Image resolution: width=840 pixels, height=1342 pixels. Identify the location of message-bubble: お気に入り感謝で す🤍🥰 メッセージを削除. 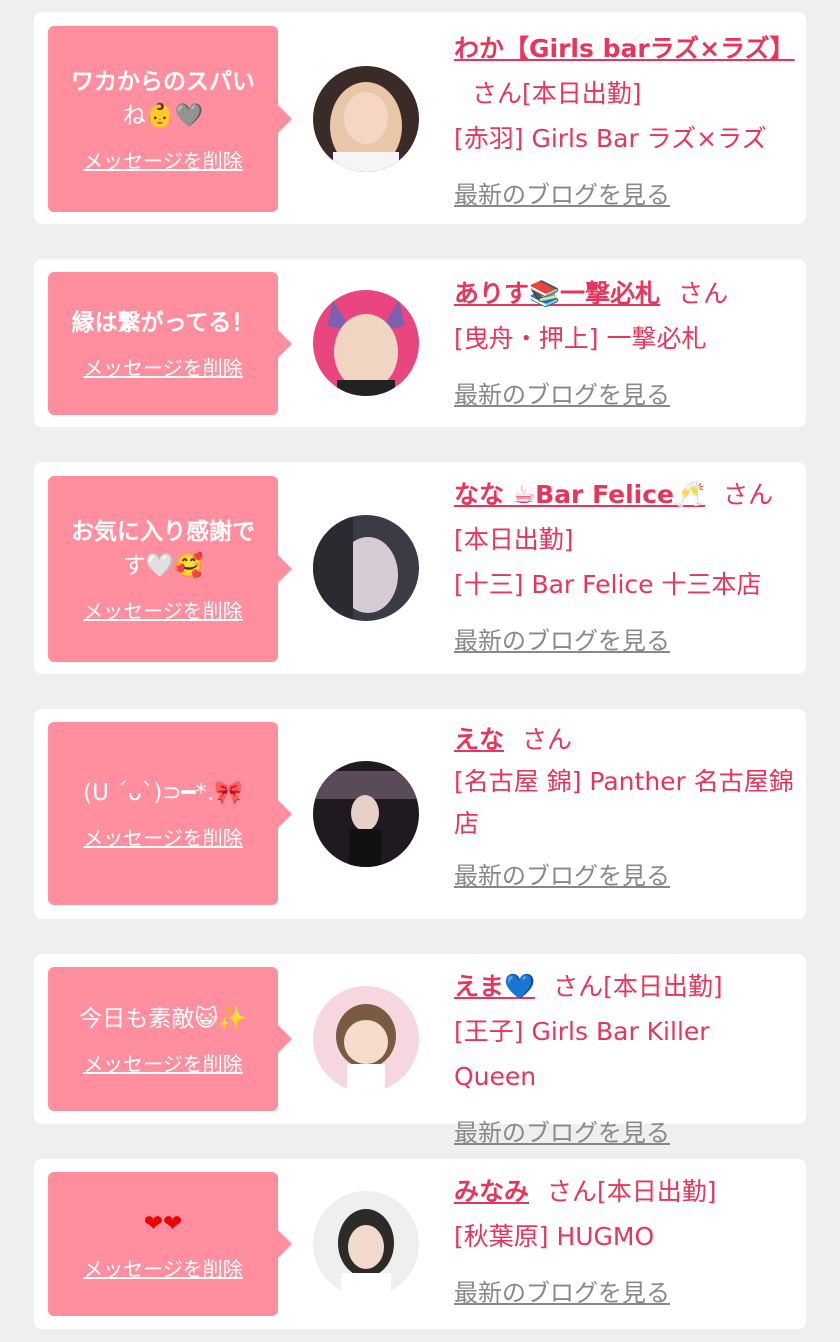
(170, 569).